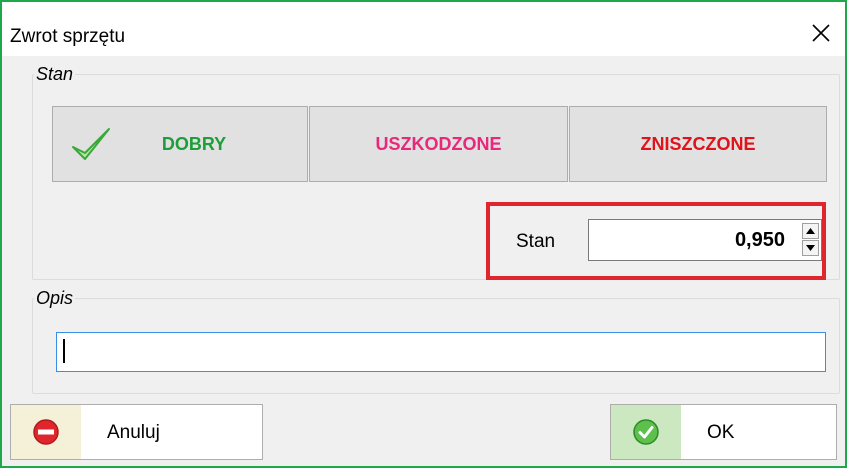  I want to click on chevron-up-icon, so click(810, 231).